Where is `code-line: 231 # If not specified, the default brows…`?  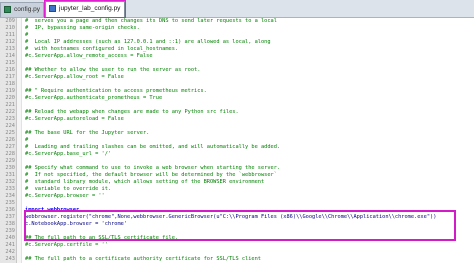
code-line: 231 # If not specified, the default brows… is located at coordinates (237, 175).